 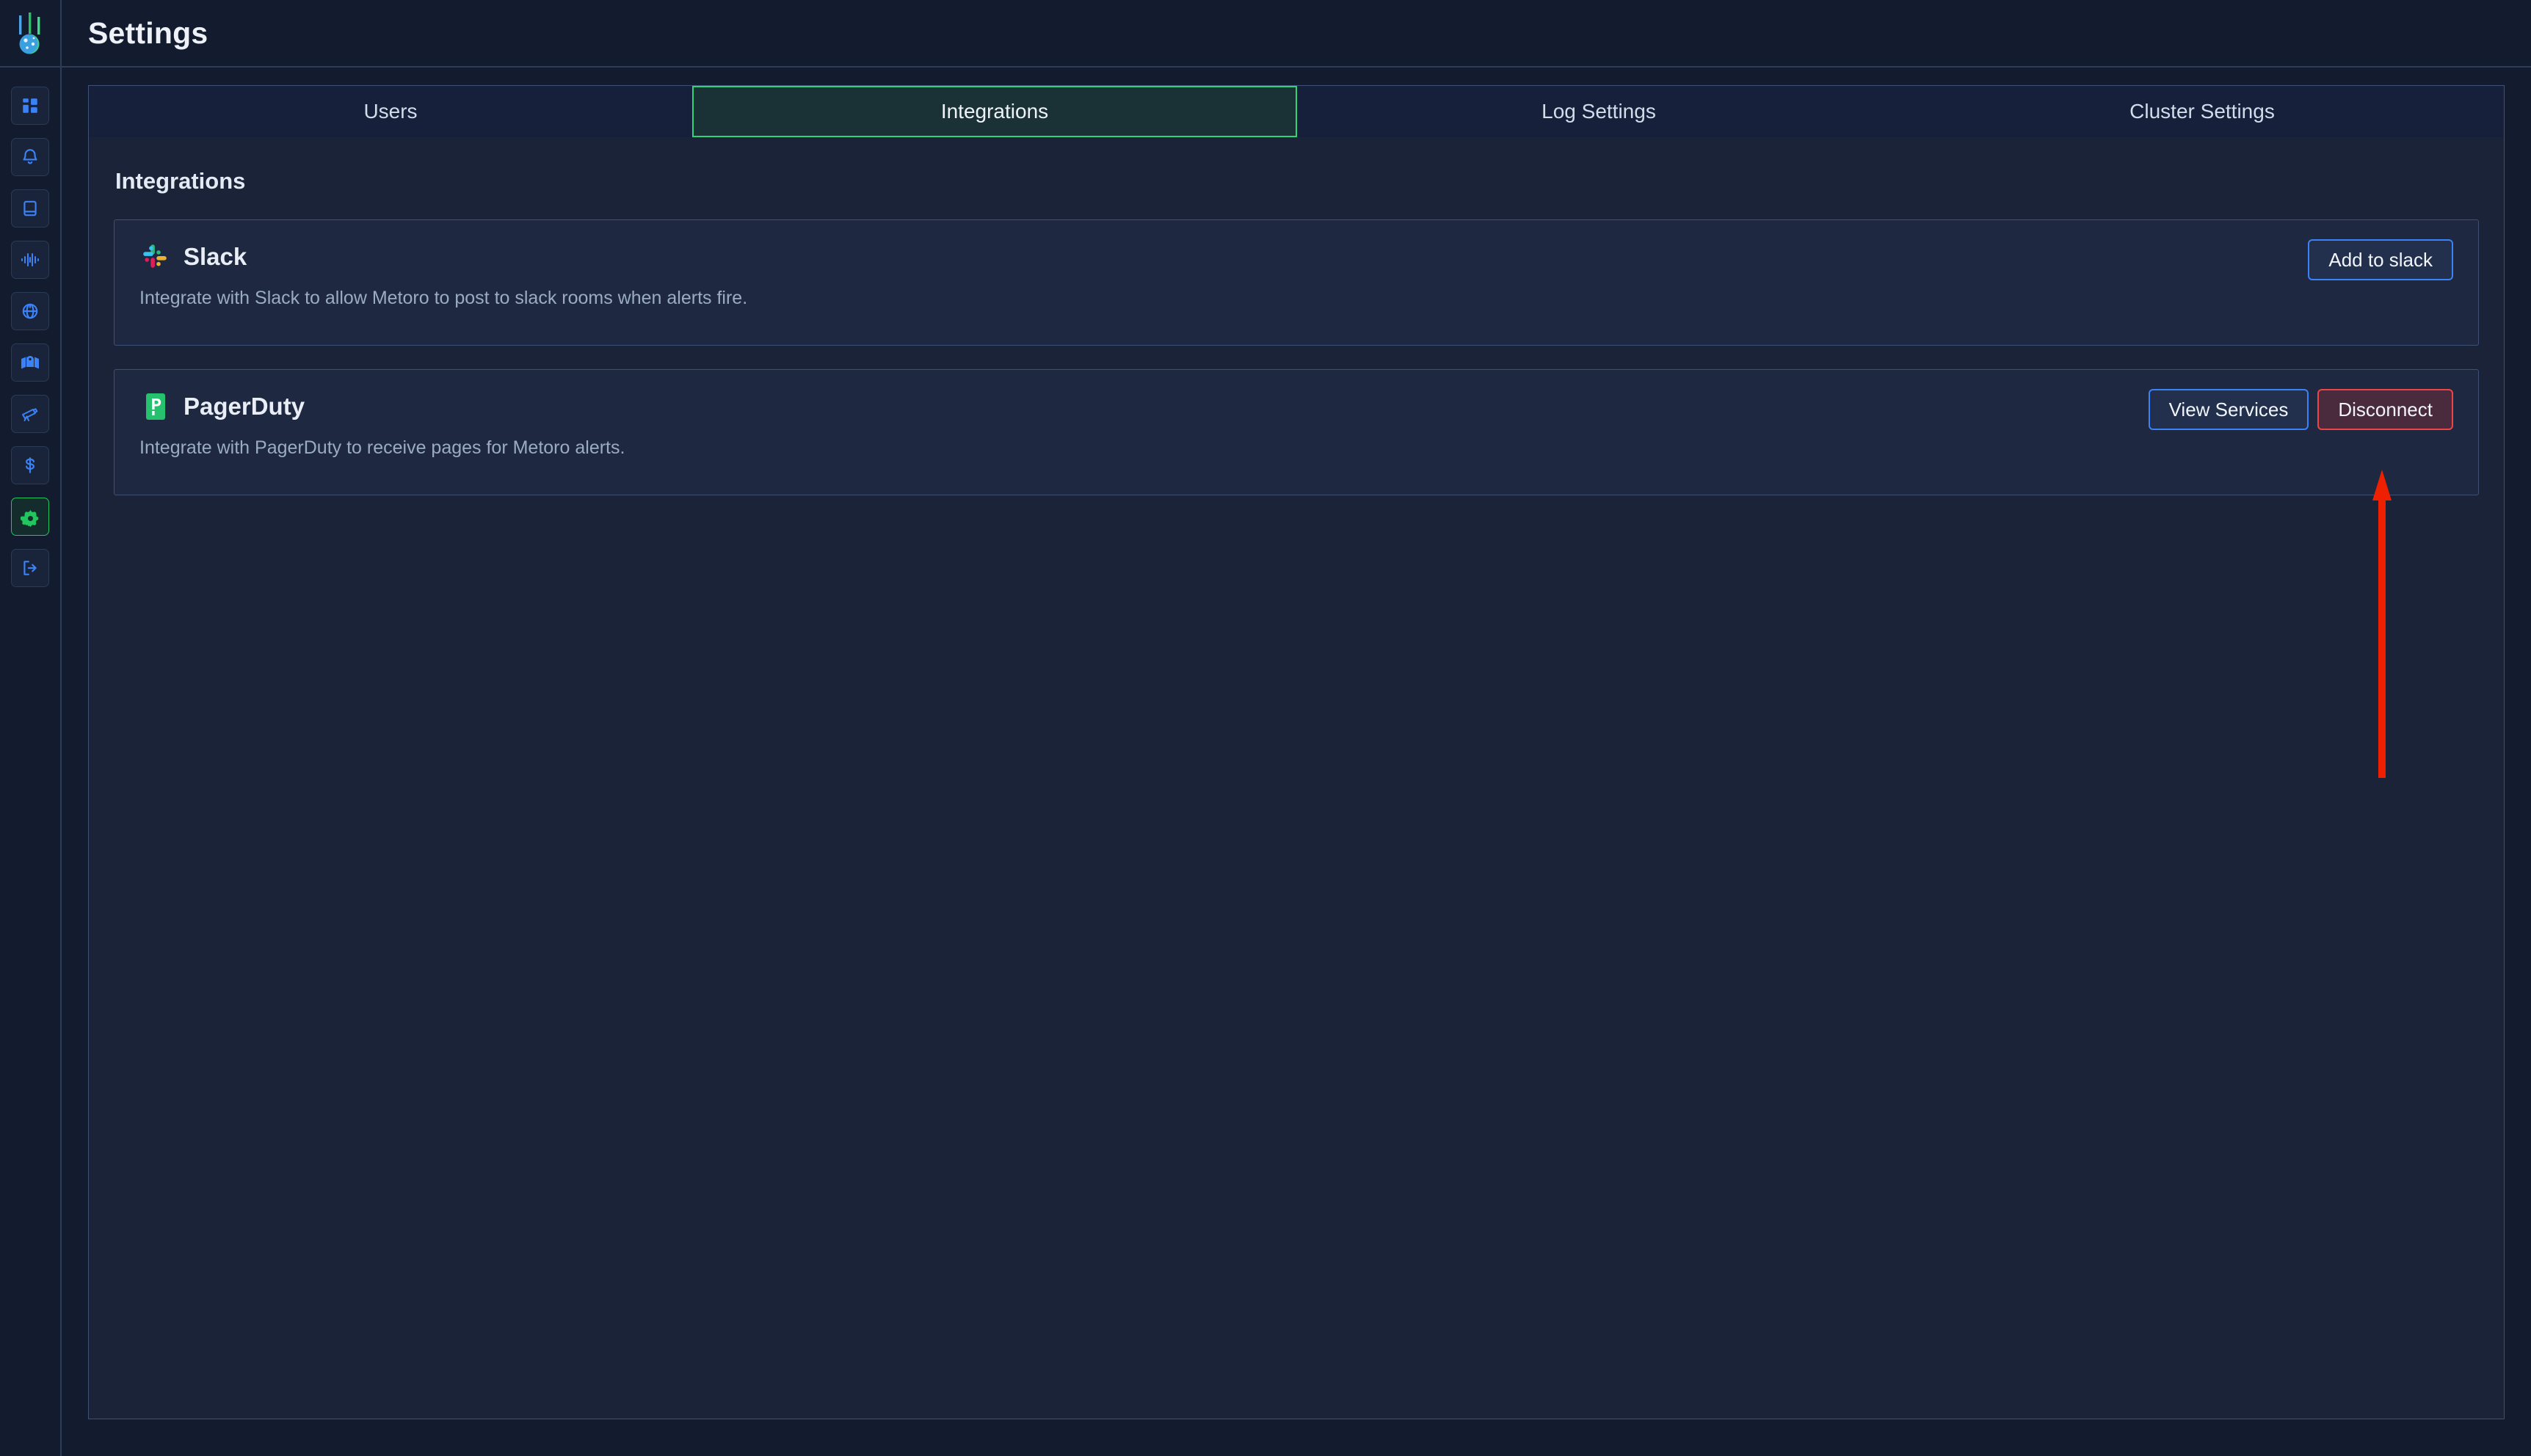 I want to click on logs-book-icon, so click(x=30, y=208).